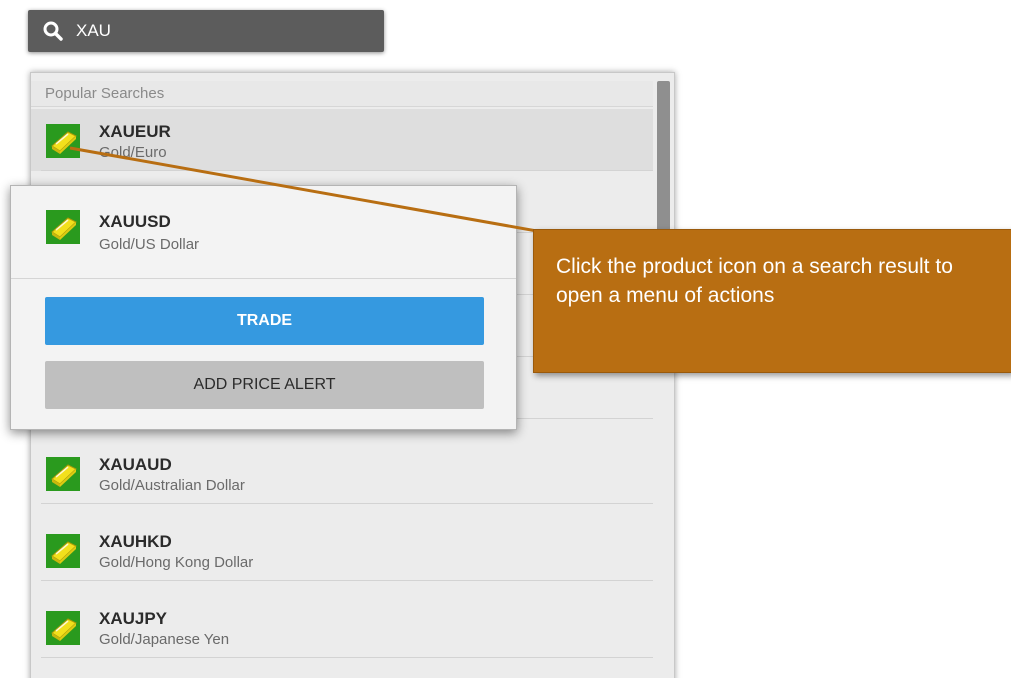  What do you see at coordinates (133, 618) in the screenshot?
I see `product-code: XAUJPY` at bounding box center [133, 618].